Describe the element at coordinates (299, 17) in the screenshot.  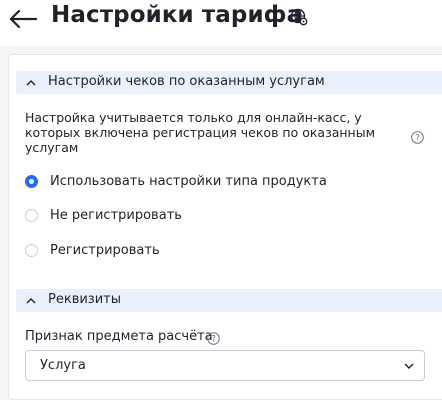
I see `globe-settings-icon` at that location.